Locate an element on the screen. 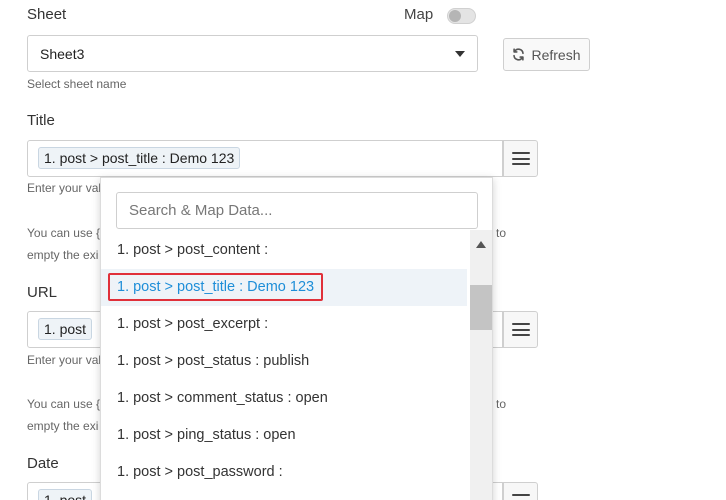 The height and width of the screenshot is (500, 726). date-tag: 1. post is located at coordinates (65, 494).